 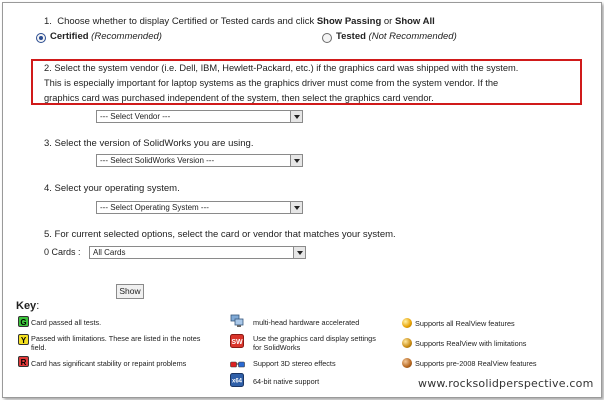 I want to click on multi-head-icon, so click(x=237, y=320).